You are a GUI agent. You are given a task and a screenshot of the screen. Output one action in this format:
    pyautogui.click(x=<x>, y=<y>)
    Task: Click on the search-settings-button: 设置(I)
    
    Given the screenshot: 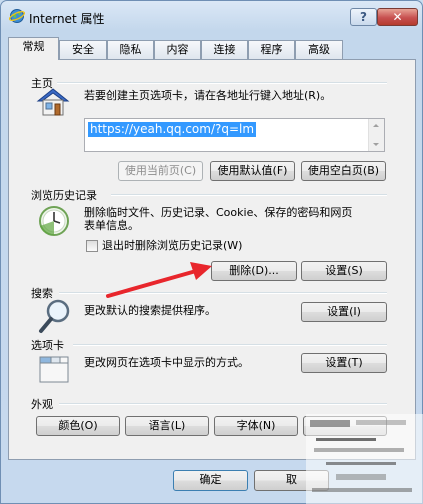 What is the action you would take?
    pyautogui.click(x=344, y=312)
    